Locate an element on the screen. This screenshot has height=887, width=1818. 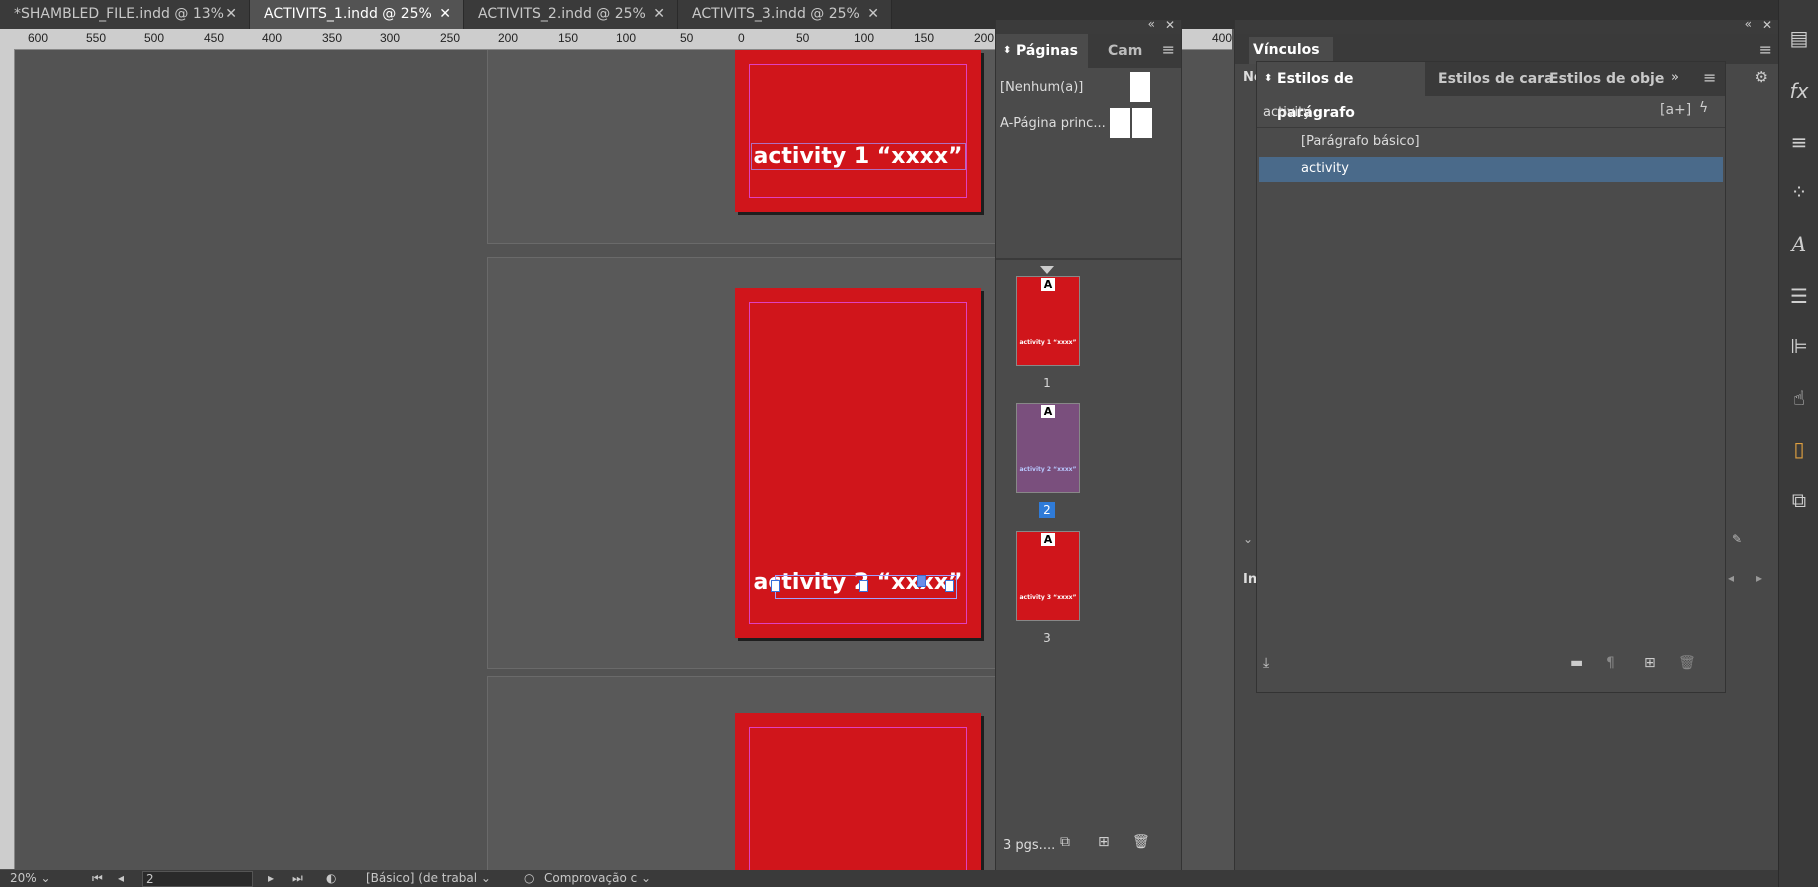
ruler-label: 100 is located at coordinates (626, 38).